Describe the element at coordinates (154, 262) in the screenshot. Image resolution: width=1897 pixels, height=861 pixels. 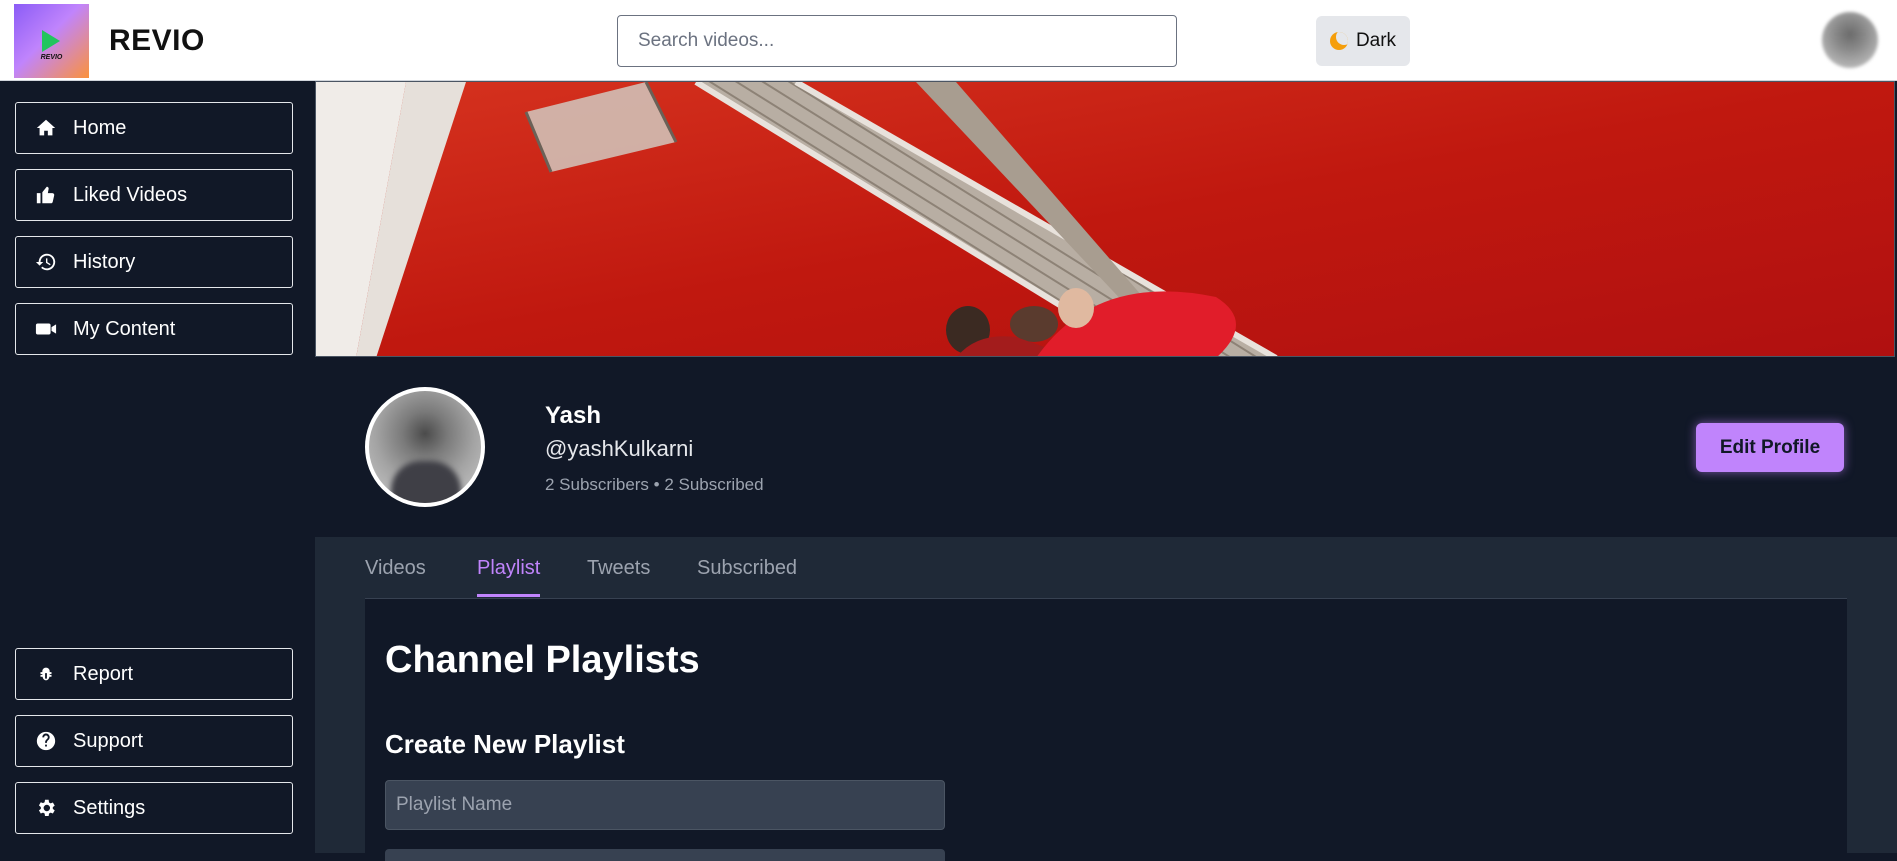
I see `sidebar-item-history: History` at that location.